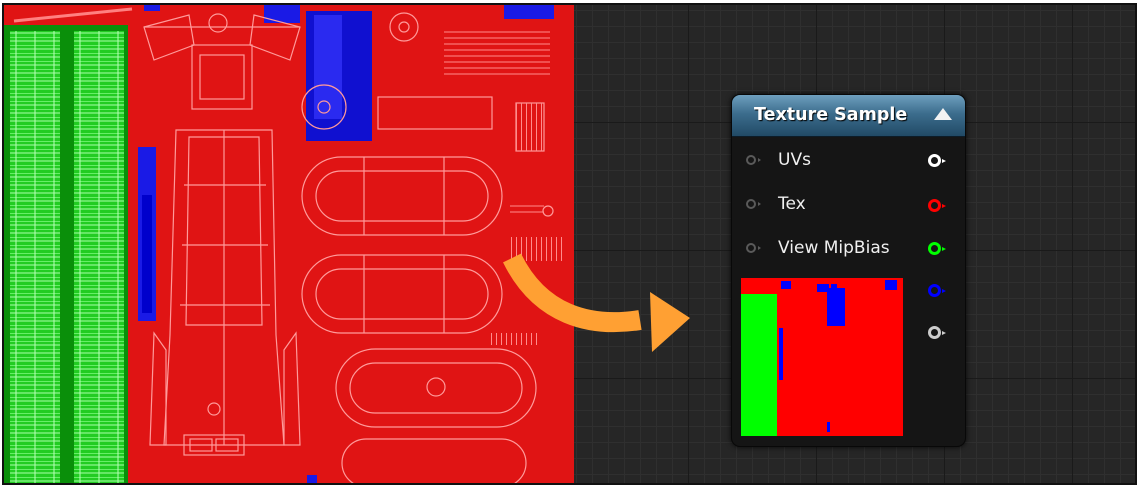  Describe the element at coordinates (753, 204) in the screenshot. I see `tex-input-pin` at that location.